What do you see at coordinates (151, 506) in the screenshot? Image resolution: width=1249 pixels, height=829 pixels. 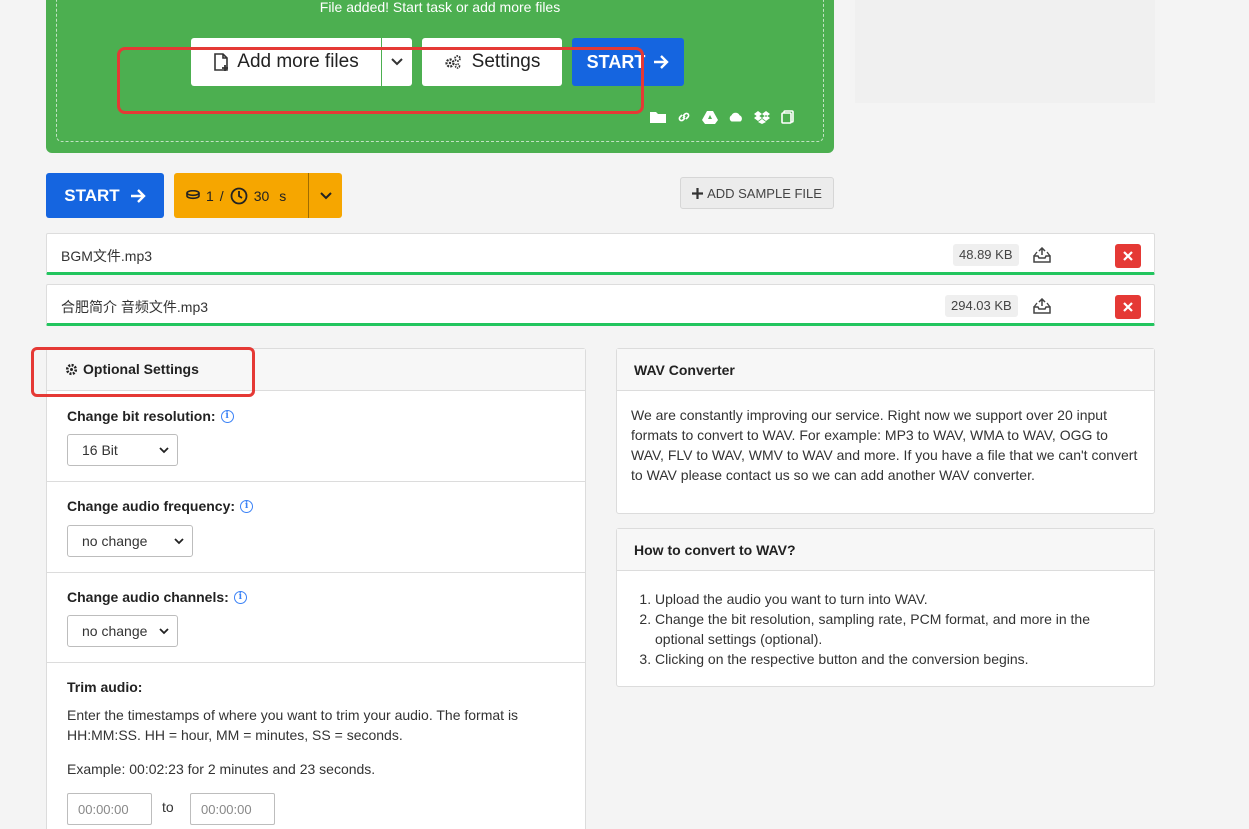 I see `audio-frequency-text: Change audio frequency:` at bounding box center [151, 506].